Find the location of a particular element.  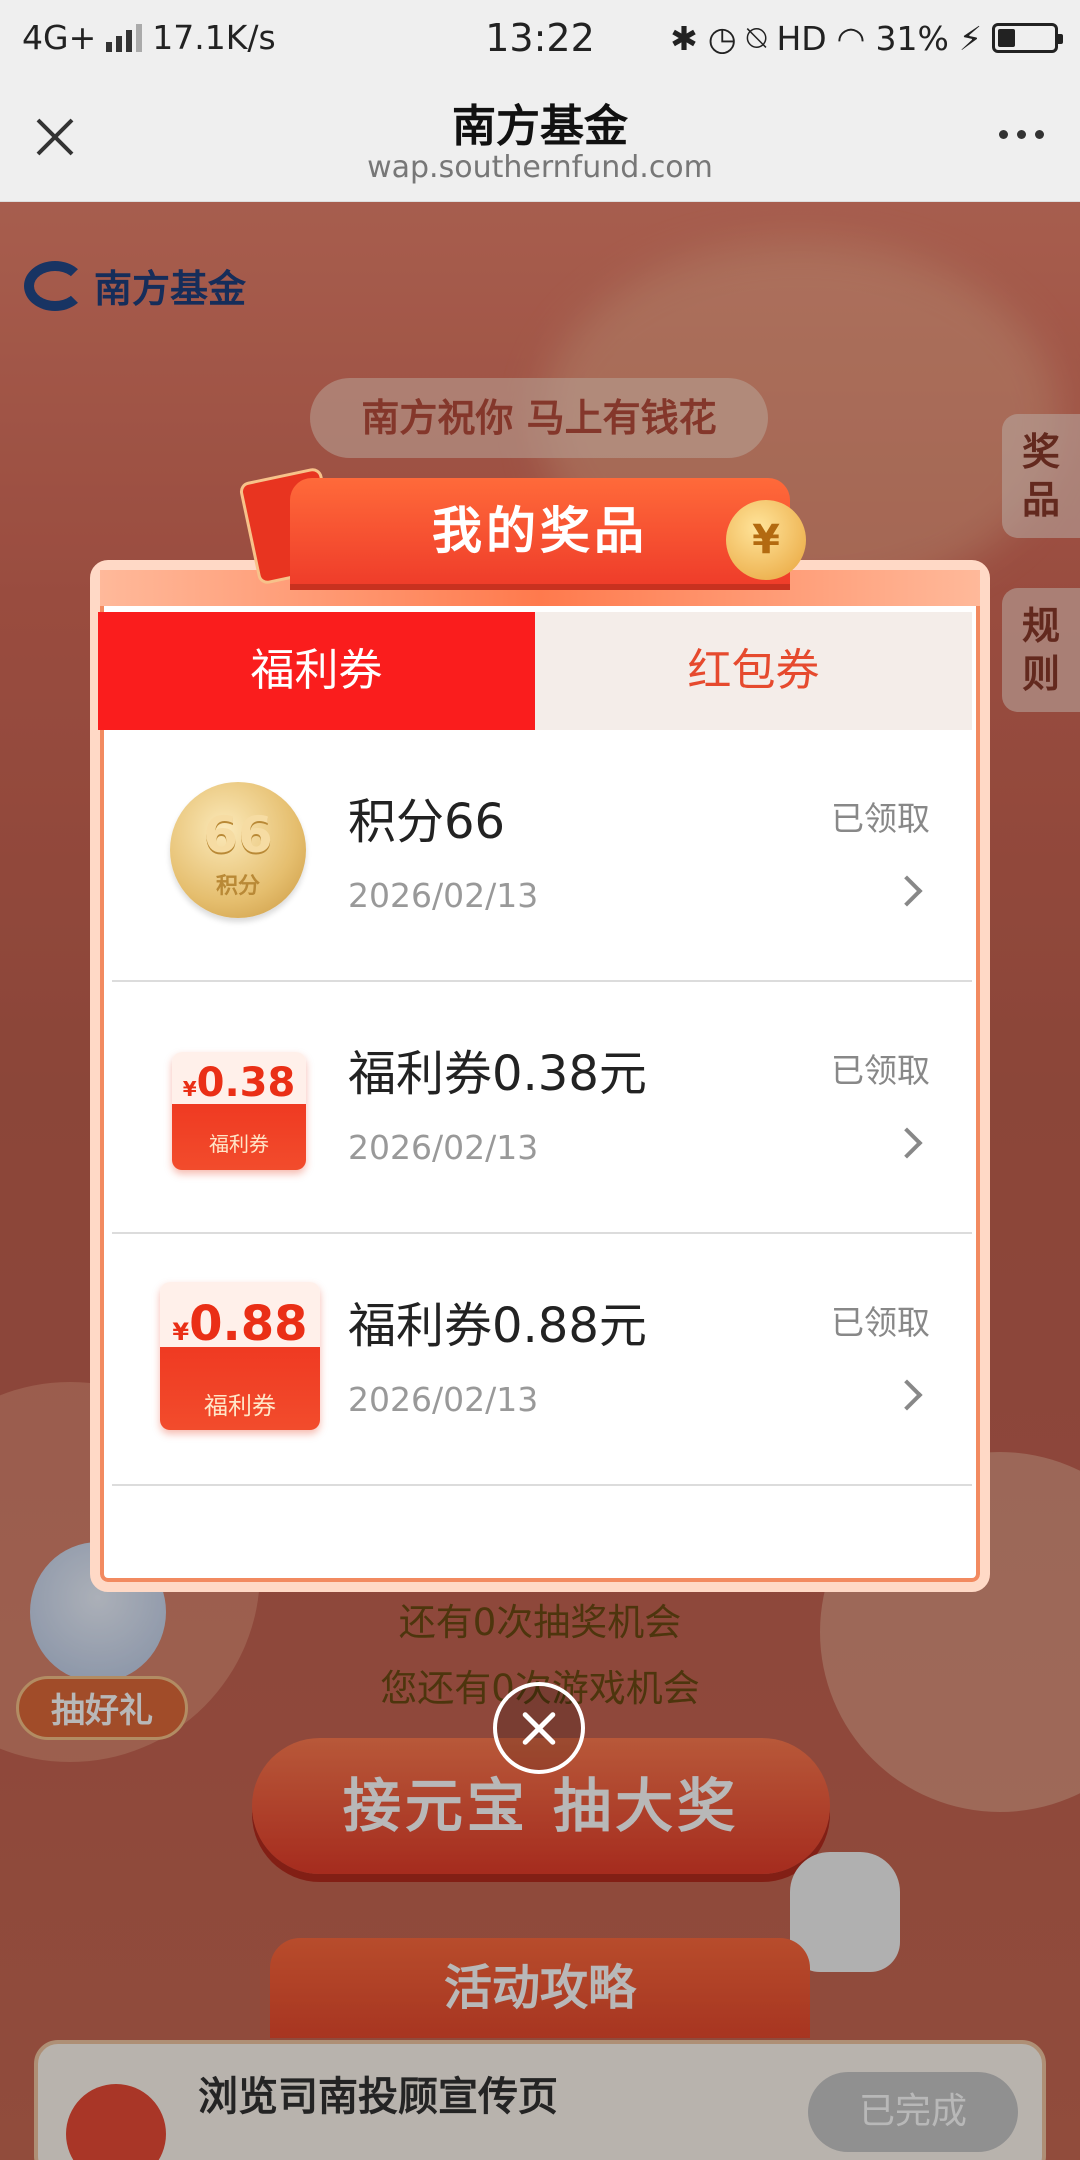

browser-title-bar: 南方基金 wap.southernfund.com is located at coordinates (540, 138).